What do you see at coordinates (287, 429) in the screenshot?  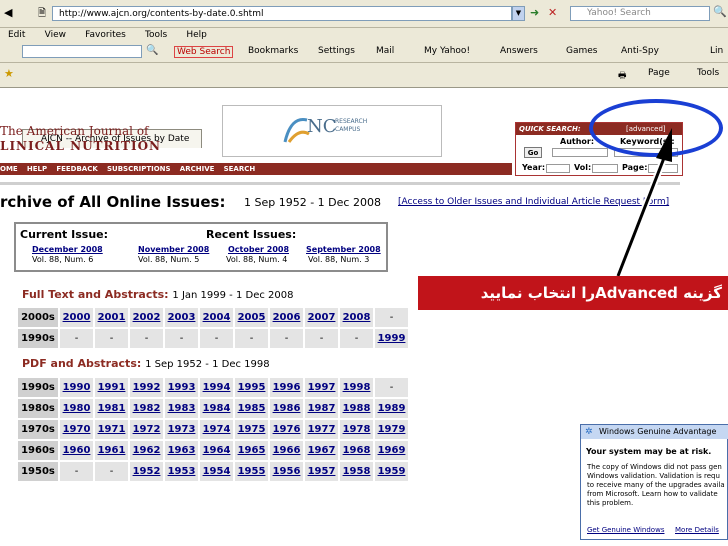 I see `year-link: 1976` at bounding box center [287, 429].